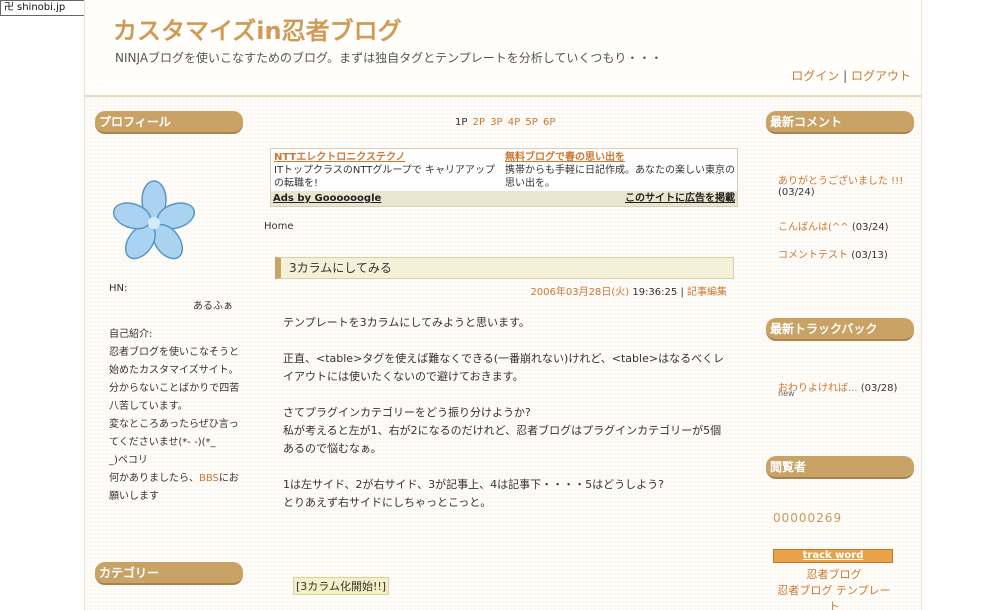 The height and width of the screenshot is (610, 1007). Describe the element at coordinates (813, 255) in the screenshot. I see `comment-link: コメントテスト` at that location.